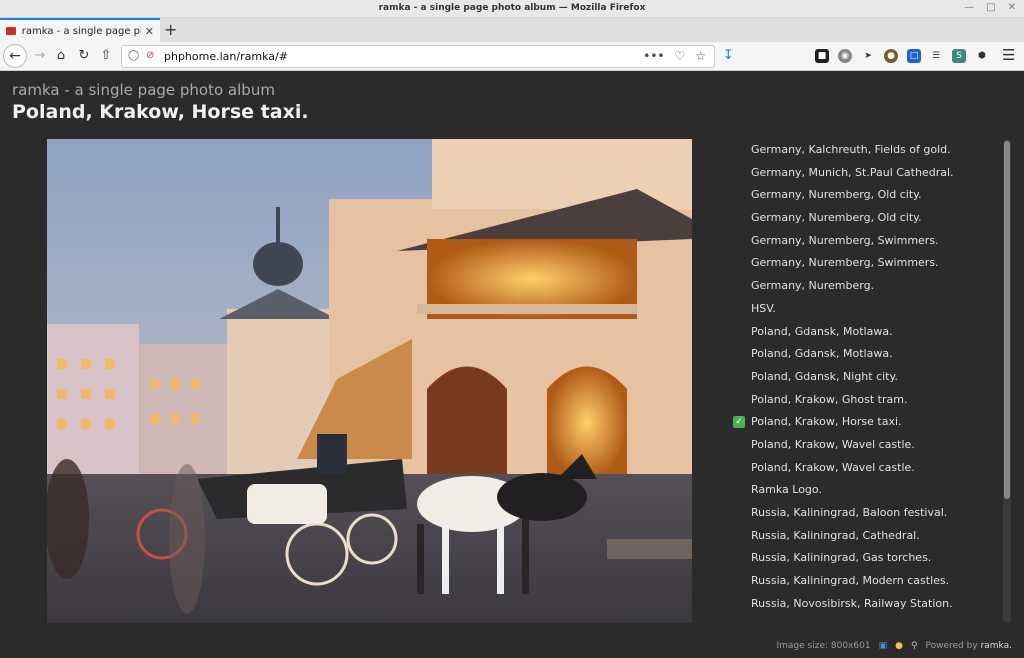 Image resolution: width=1024 pixels, height=658 pixels. I want to click on photo-list-item-label: HSV., so click(763, 308).